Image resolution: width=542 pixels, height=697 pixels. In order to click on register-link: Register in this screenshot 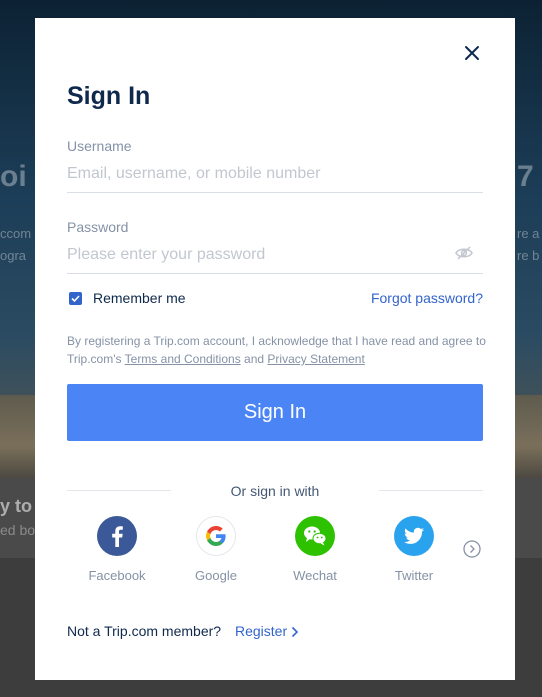, I will do `click(261, 631)`.